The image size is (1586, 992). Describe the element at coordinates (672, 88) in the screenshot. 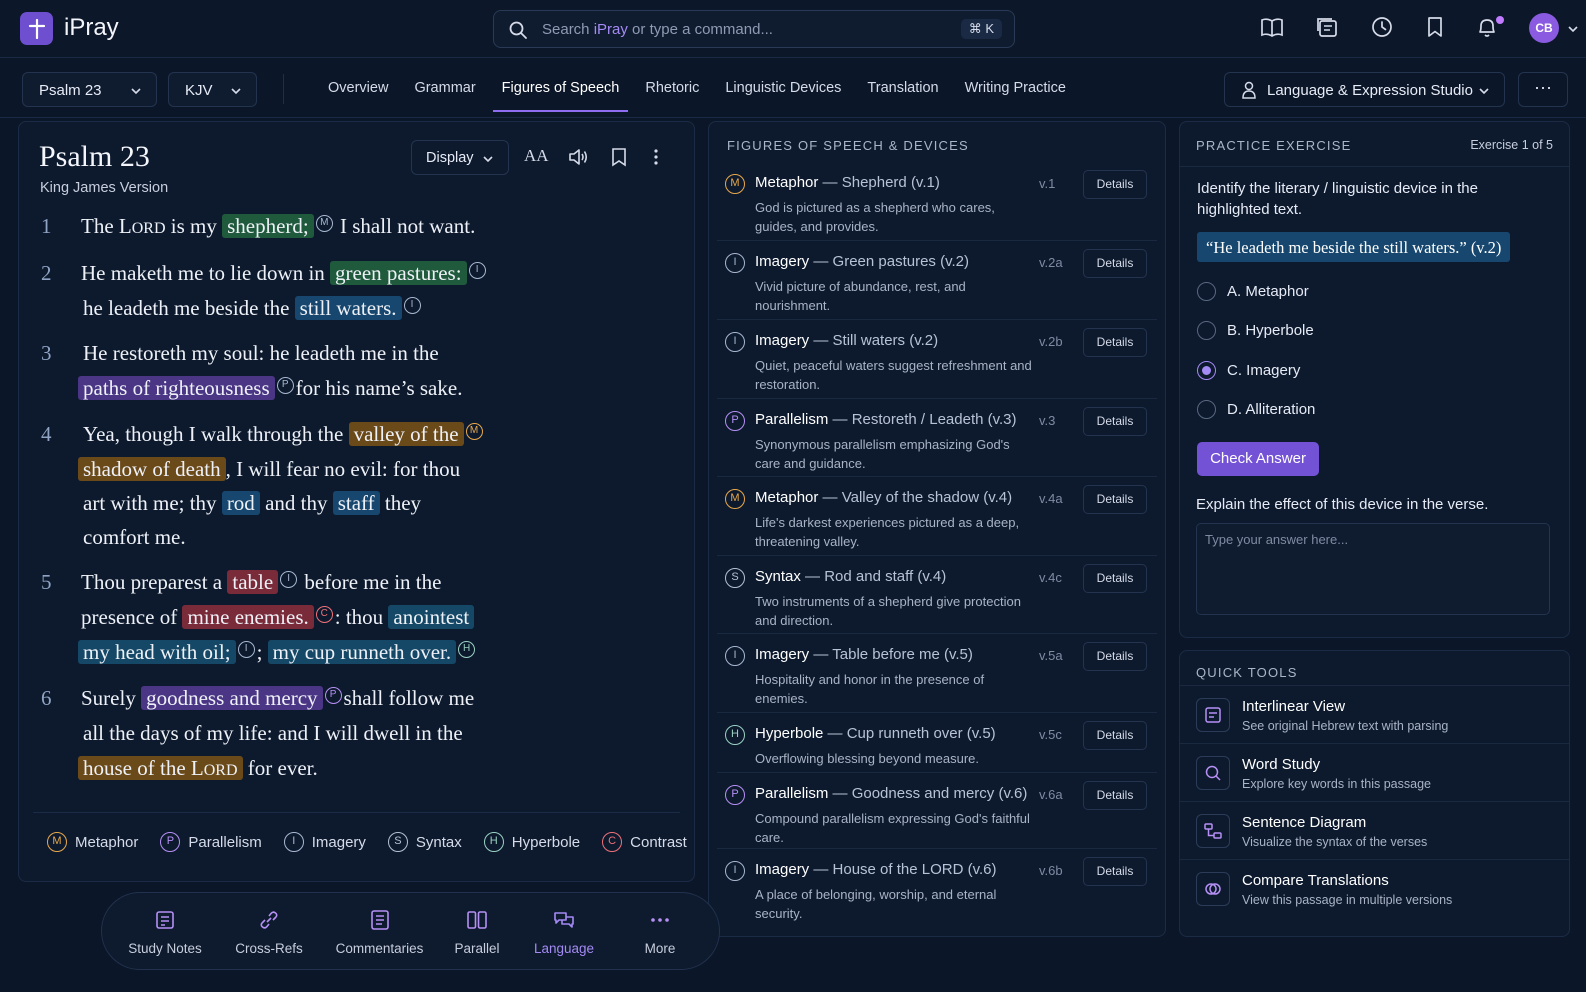

I see `tab-rhetoric: Rhetoric` at that location.